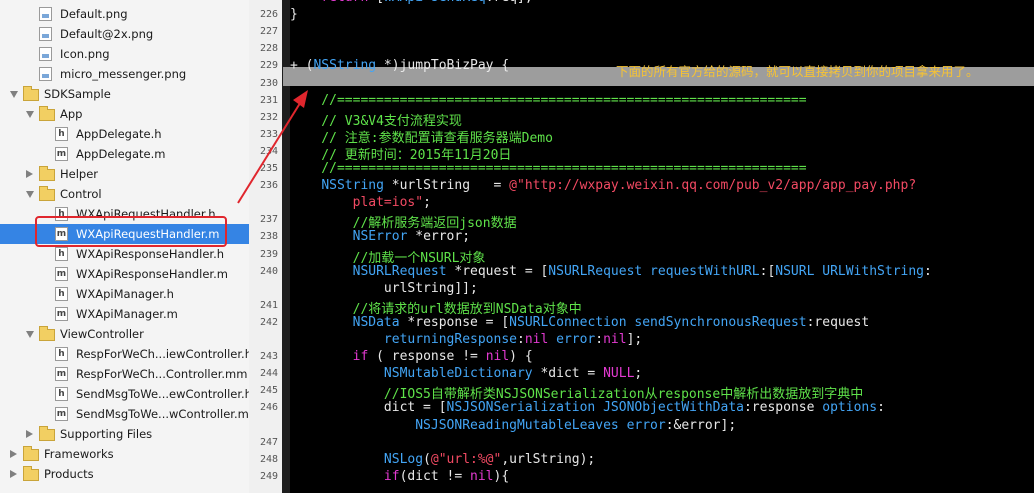 The width and height of the screenshot is (1034, 493). What do you see at coordinates (61, 414) in the screenshot?
I see `implementation-file-icon: m` at bounding box center [61, 414].